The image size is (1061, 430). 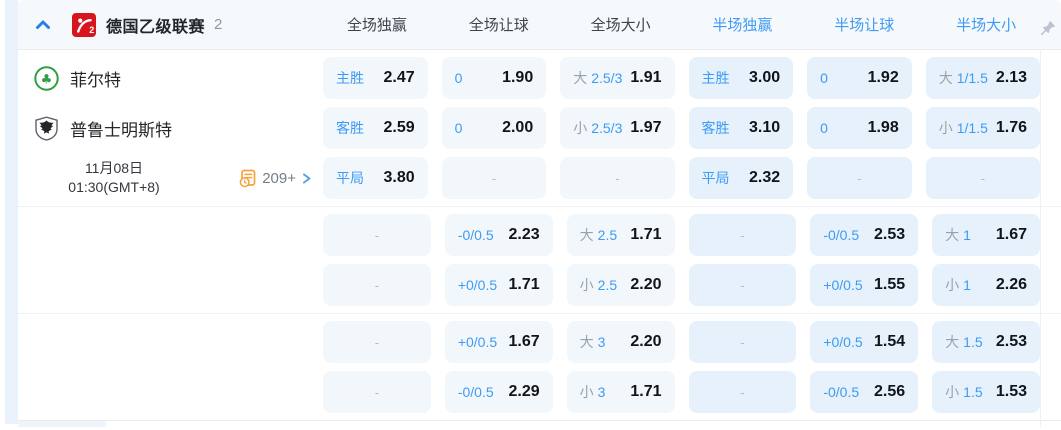 I want to click on odds-selection-label: 大 1/1.5, so click(x=963, y=78).